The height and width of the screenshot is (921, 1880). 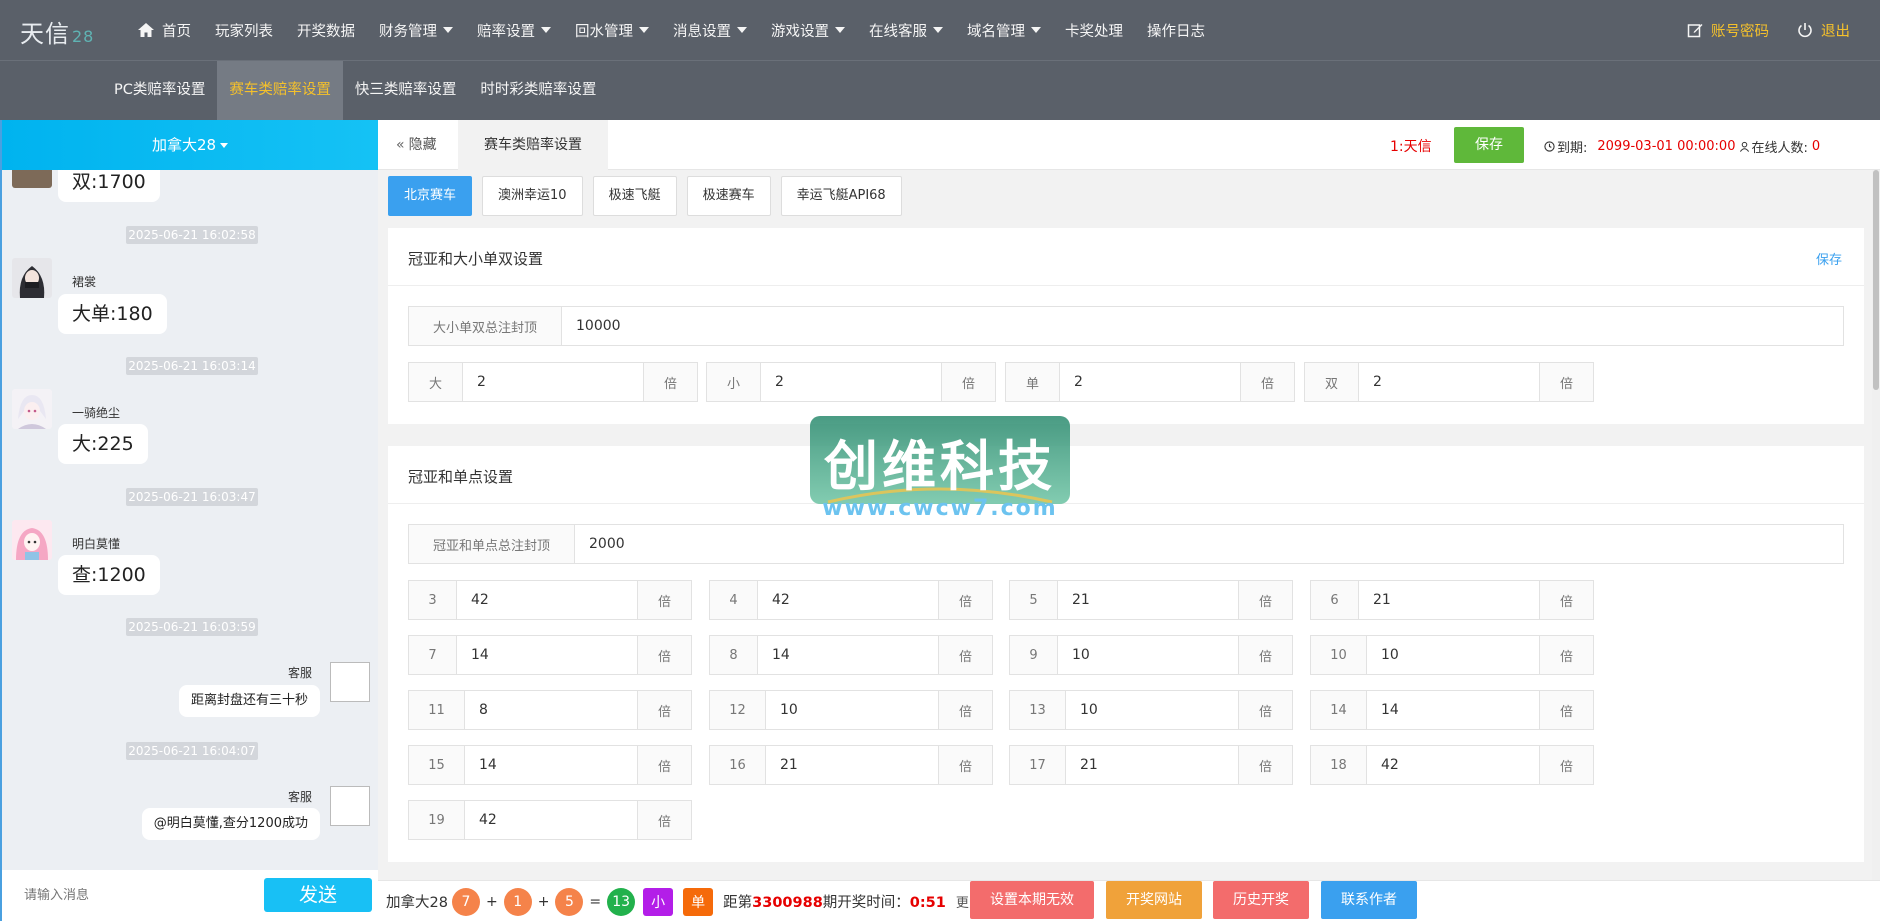 What do you see at coordinates (416, 30) in the screenshot?
I see `nav-item-finance: 财务管理` at bounding box center [416, 30].